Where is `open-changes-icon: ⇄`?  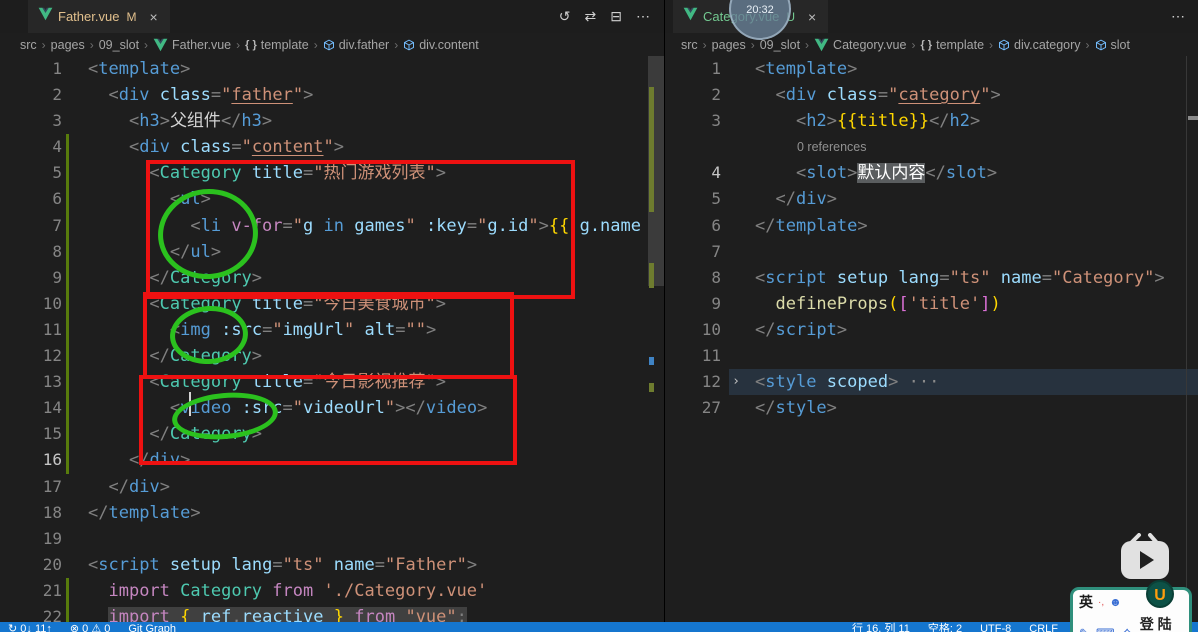 open-changes-icon: ⇄ is located at coordinates (591, 16).